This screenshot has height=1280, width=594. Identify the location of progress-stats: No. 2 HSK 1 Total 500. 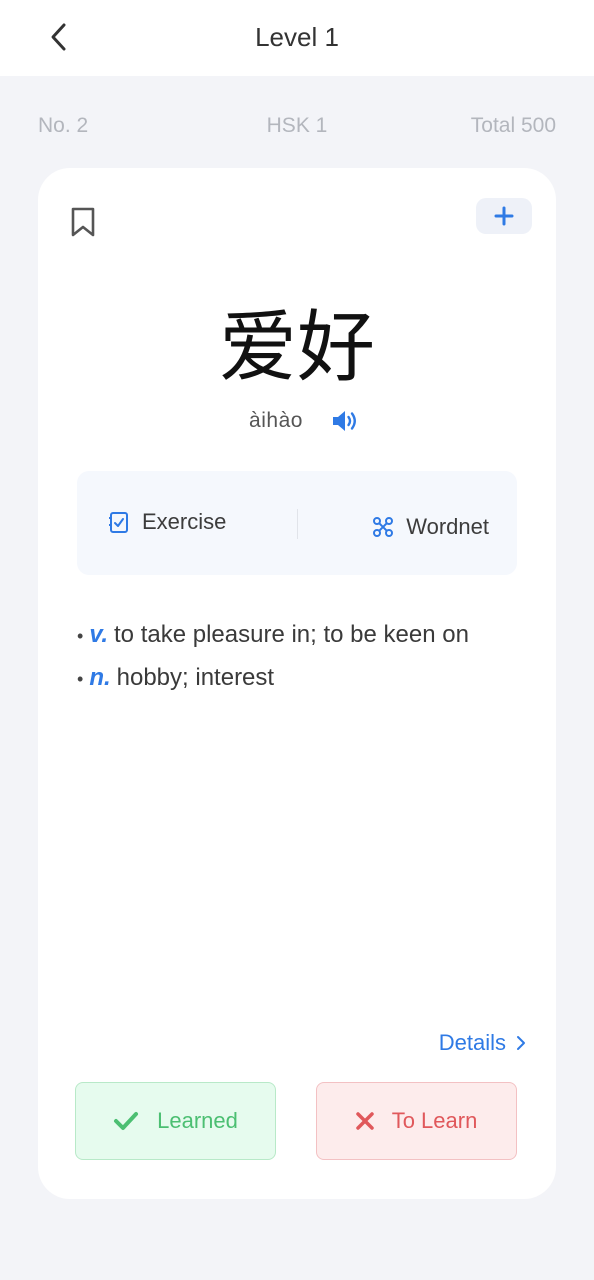
(297, 128).